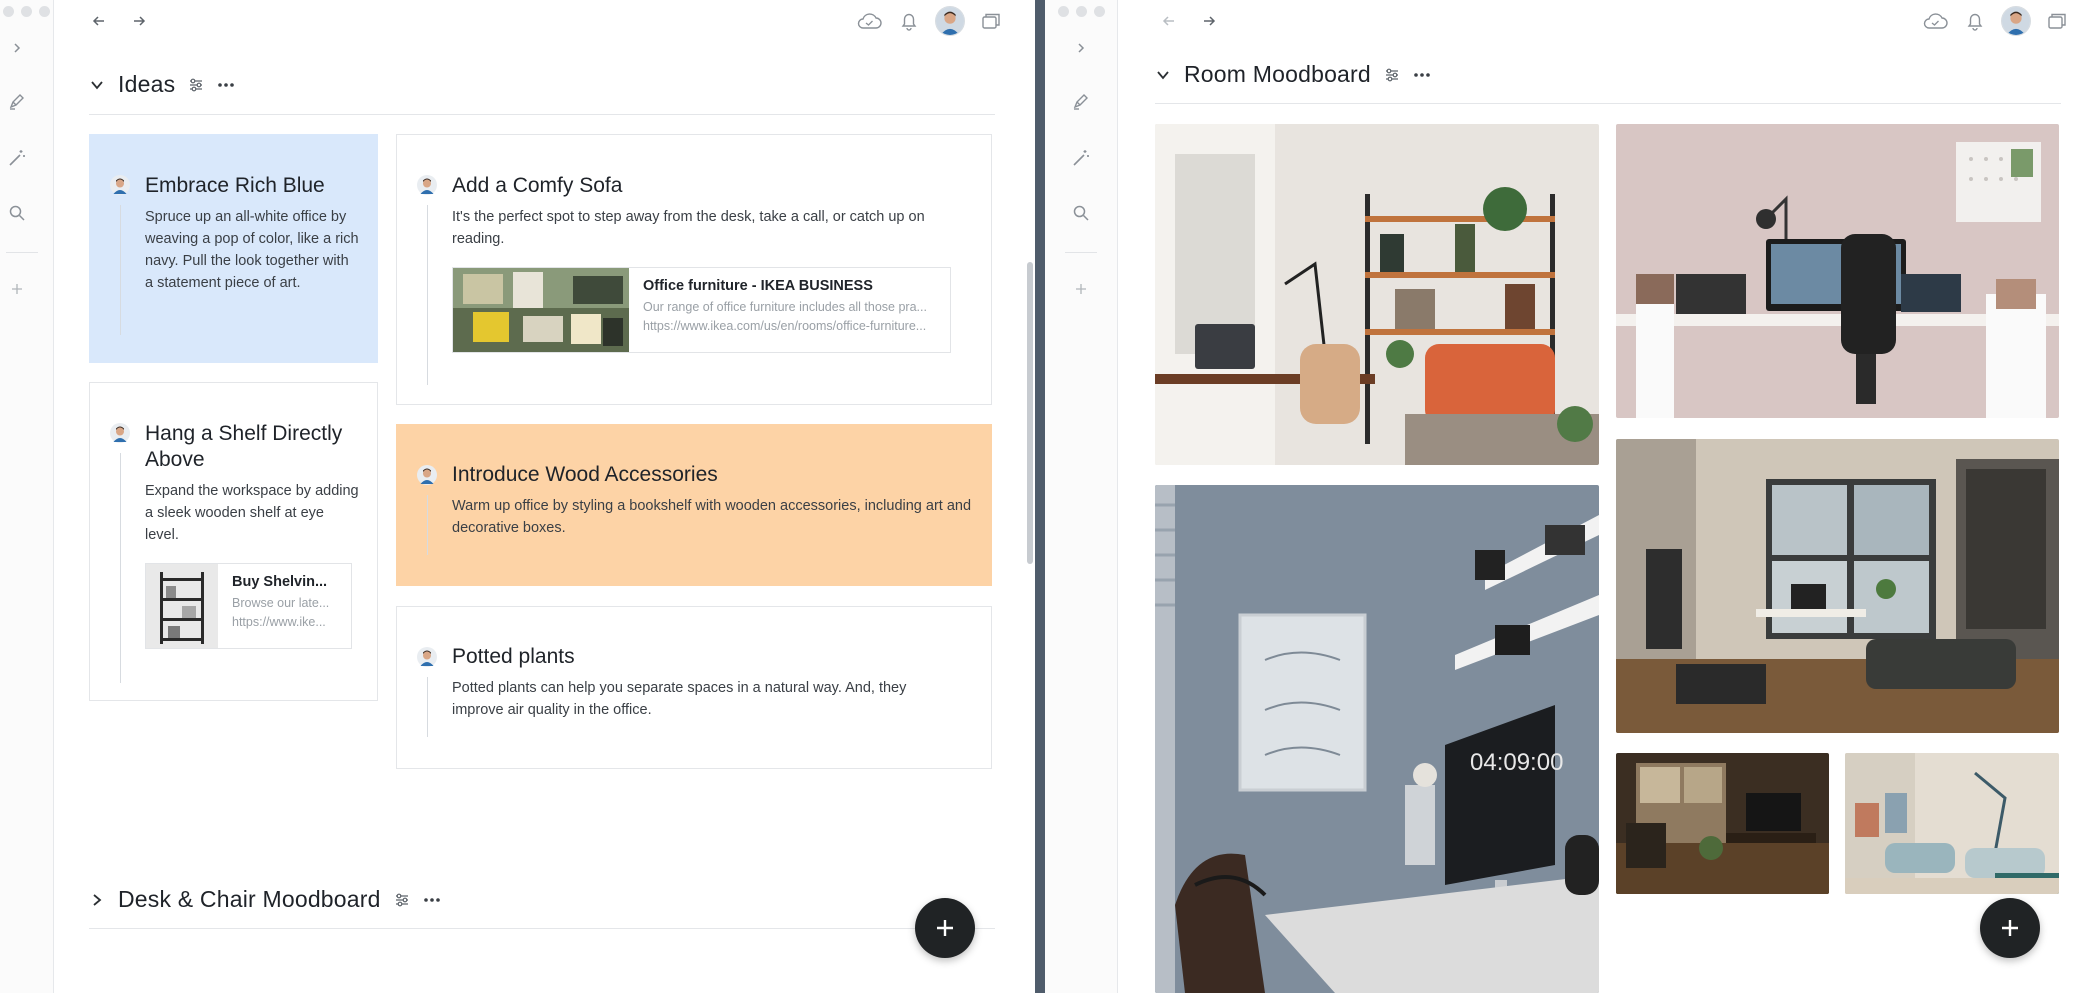 Image resolution: width=2088 pixels, height=993 pixels. What do you see at coordinates (537, 185) in the screenshot?
I see `card-title: Add a Comfy Sofa` at bounding box center [537, 185].